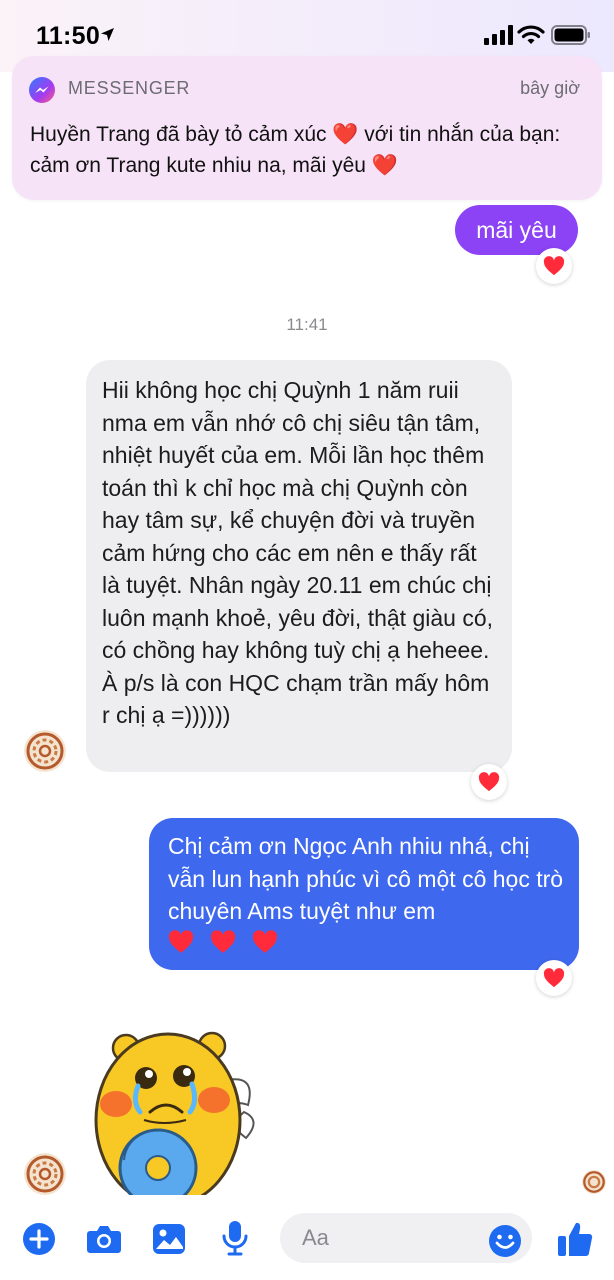 This screenshot has height=1280, width=614. I want to click on messenger-logo-icon, so click(42, 90).